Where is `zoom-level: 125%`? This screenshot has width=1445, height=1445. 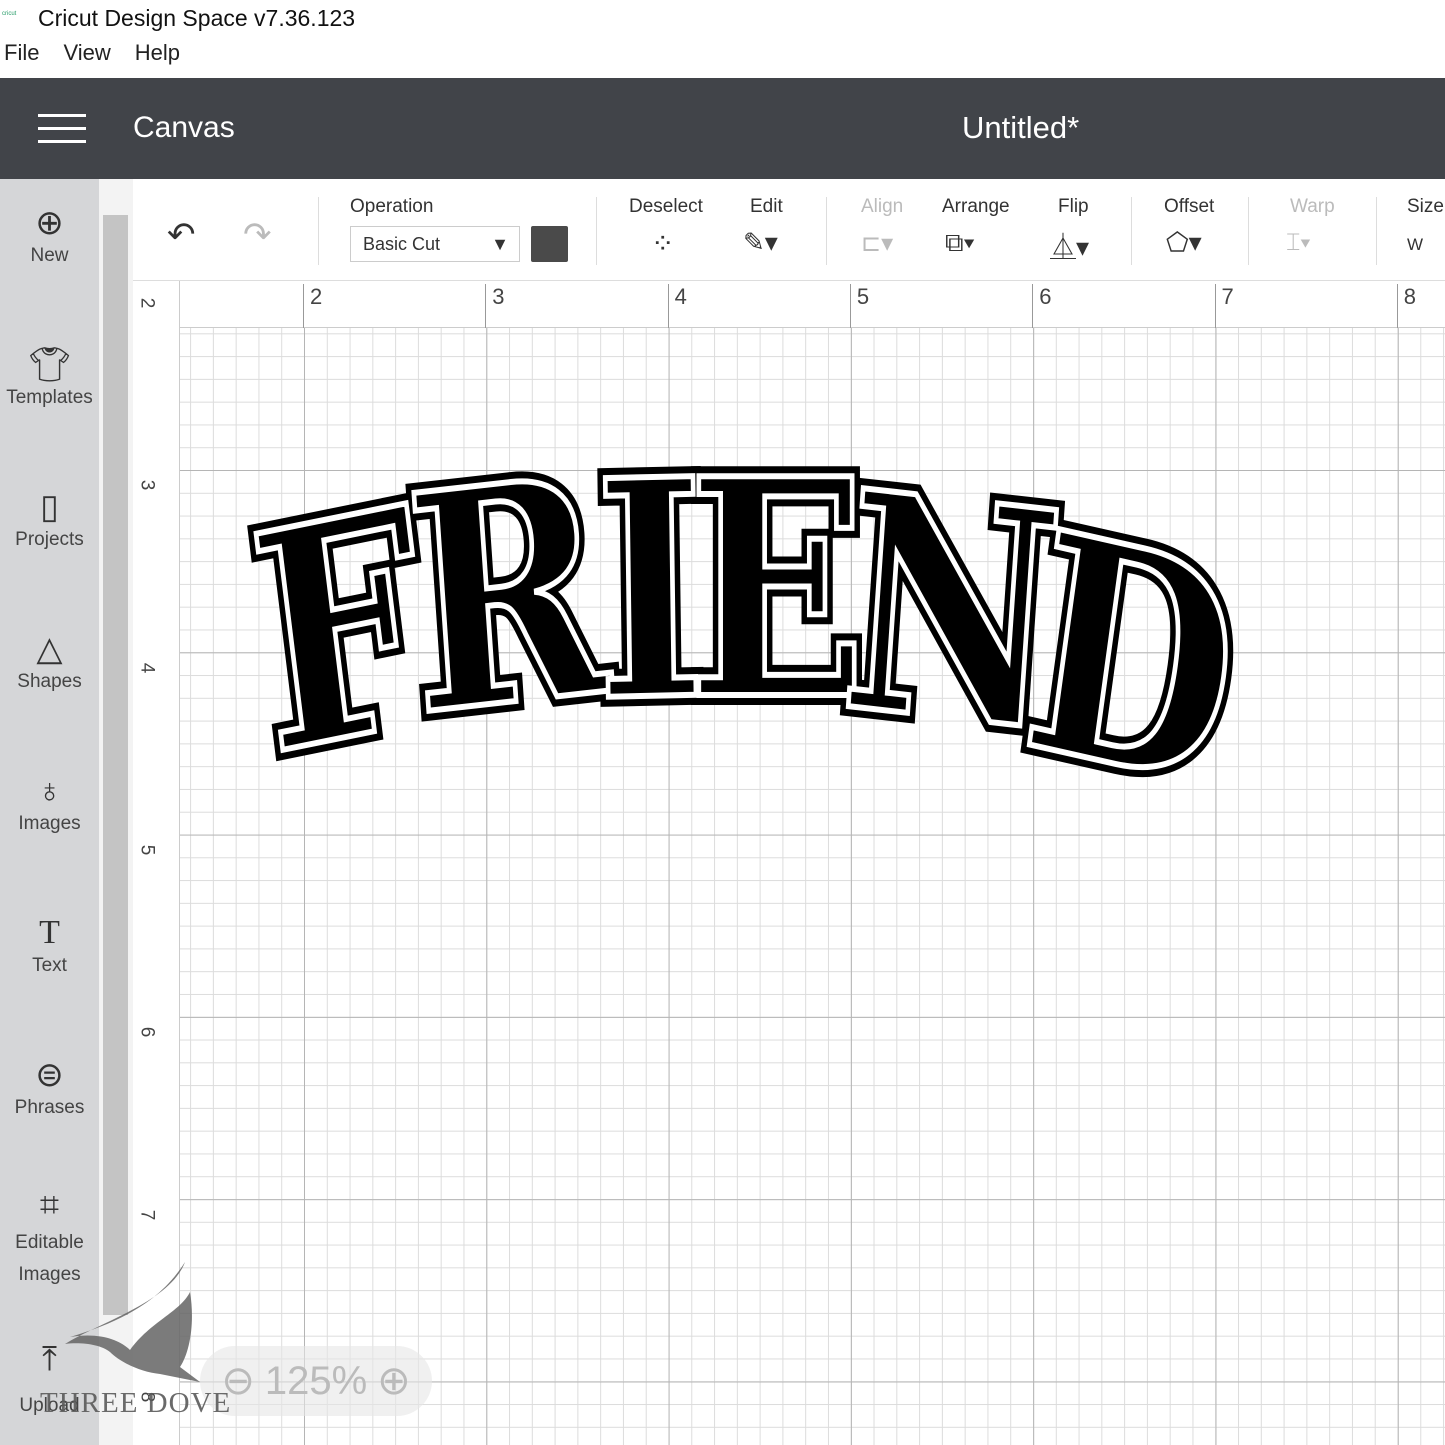
zoom-level: 125% is located at coordinates (316, 1380).